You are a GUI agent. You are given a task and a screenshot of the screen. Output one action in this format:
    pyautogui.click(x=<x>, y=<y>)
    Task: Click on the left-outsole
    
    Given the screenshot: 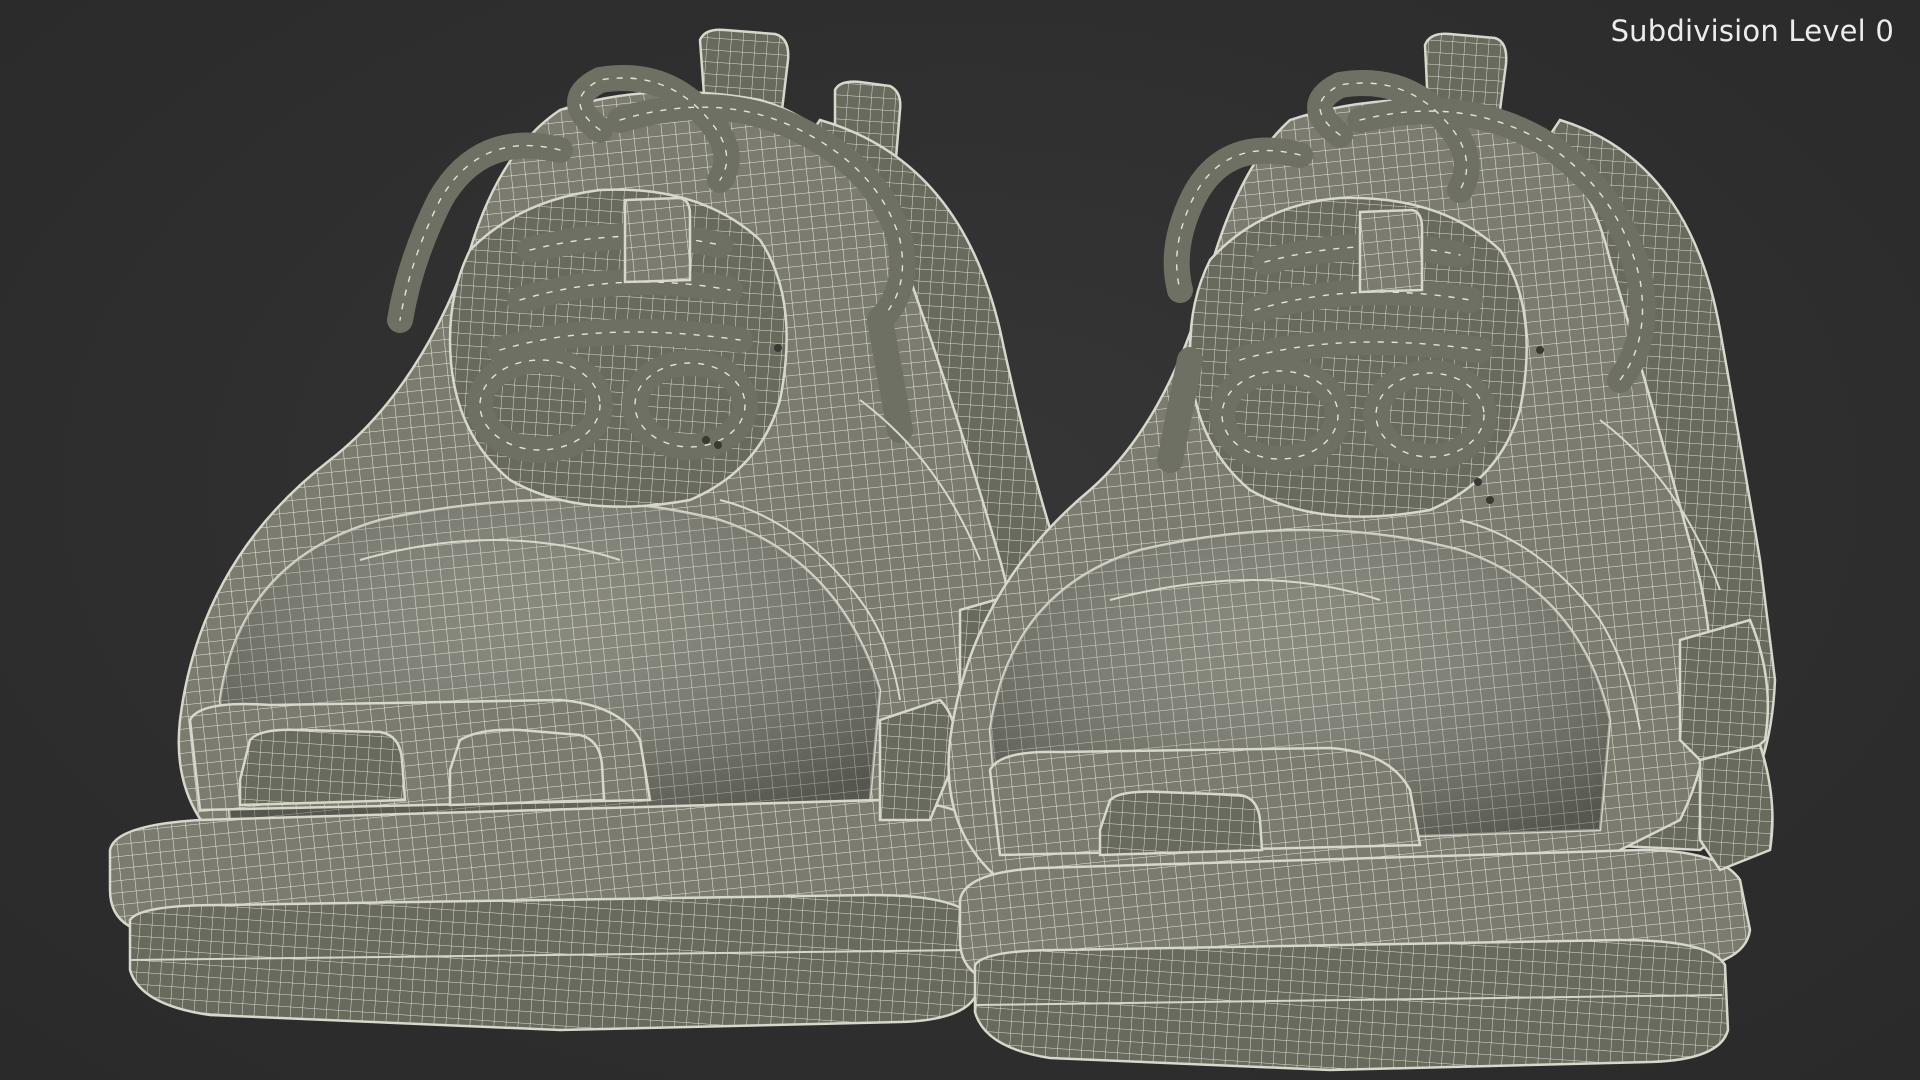 What is the action you would take?
    pyautogui.click(x=554, y=962)
    